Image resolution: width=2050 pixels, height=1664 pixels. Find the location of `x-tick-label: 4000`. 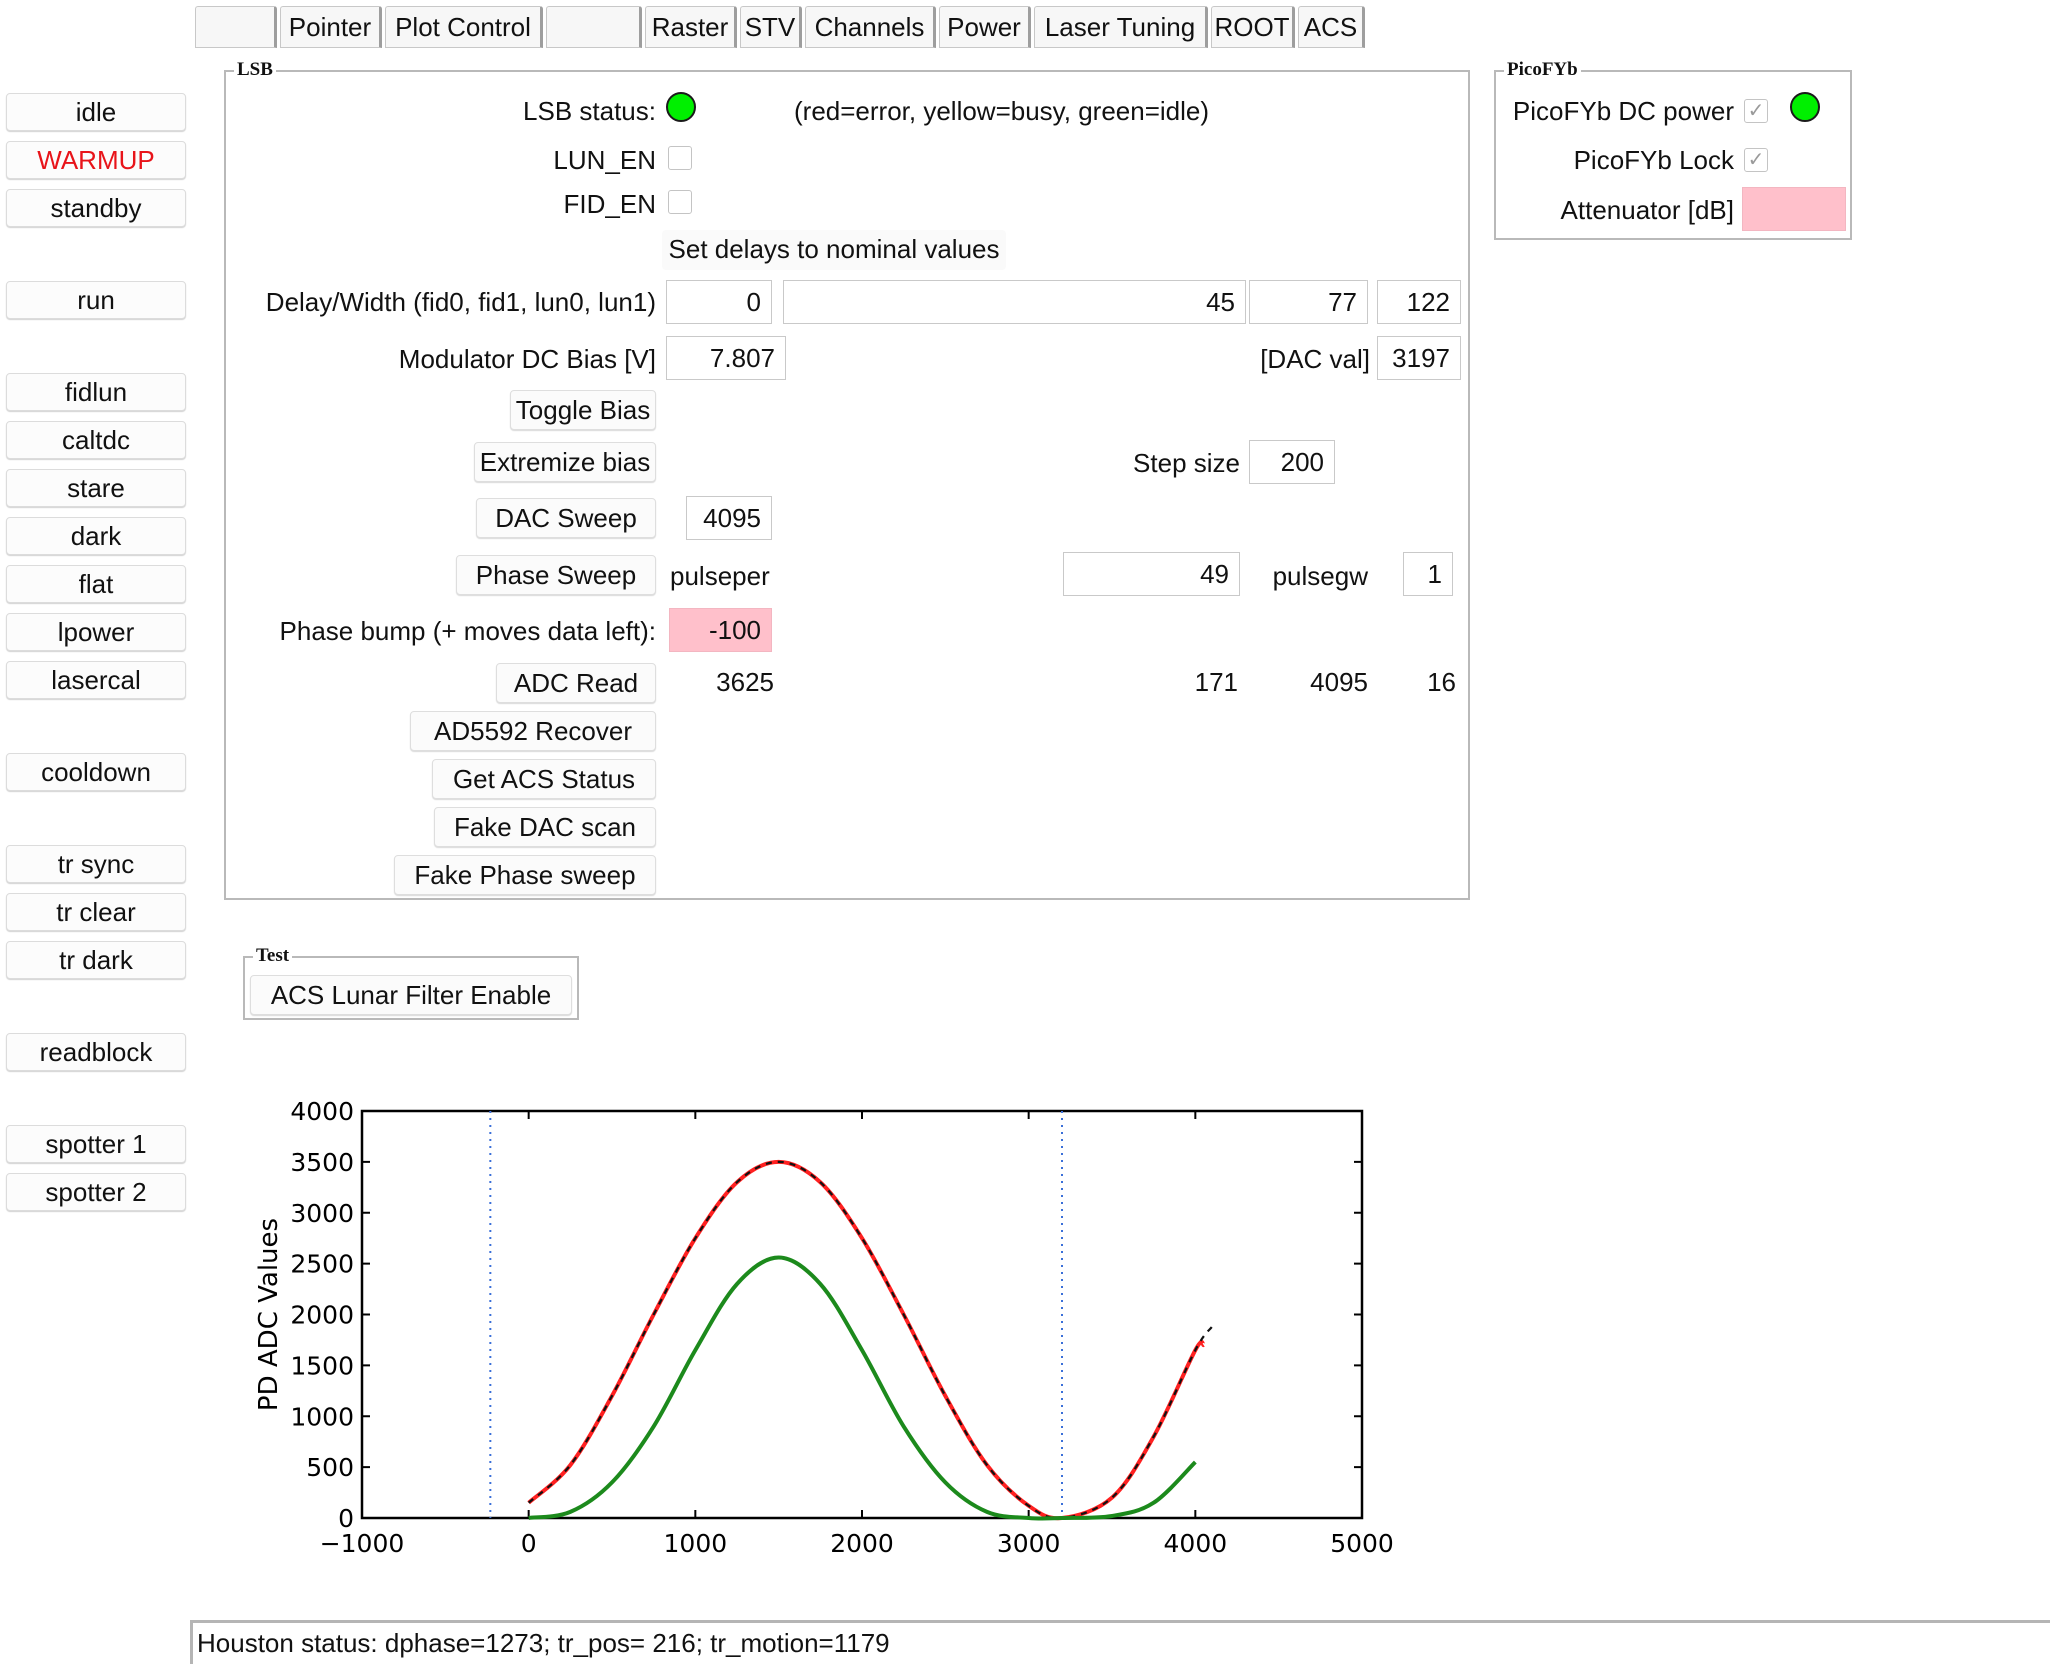

x-tick-label: 4000 is located at coordinates (1196, 1543).